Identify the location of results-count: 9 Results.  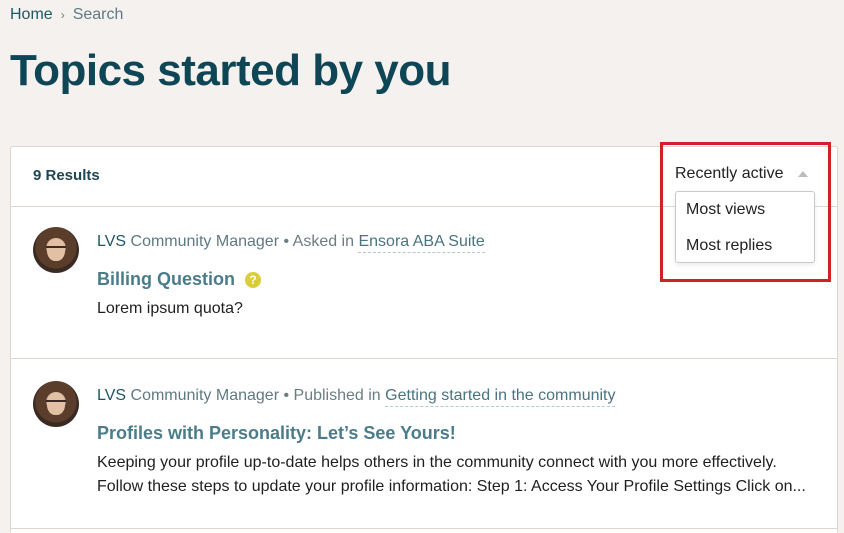
(66, 175).